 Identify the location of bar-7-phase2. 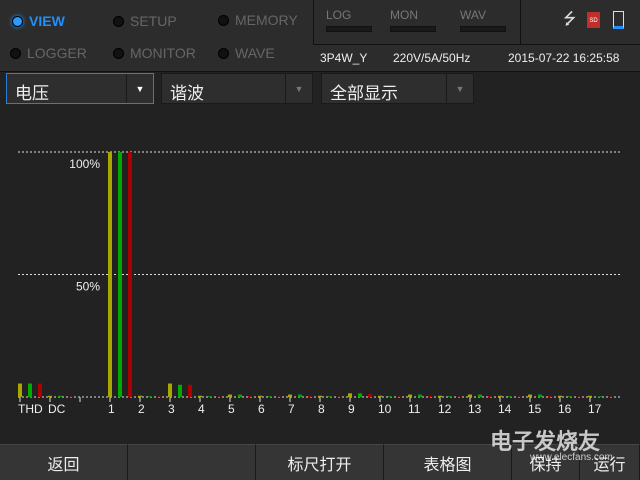
(300, 395).